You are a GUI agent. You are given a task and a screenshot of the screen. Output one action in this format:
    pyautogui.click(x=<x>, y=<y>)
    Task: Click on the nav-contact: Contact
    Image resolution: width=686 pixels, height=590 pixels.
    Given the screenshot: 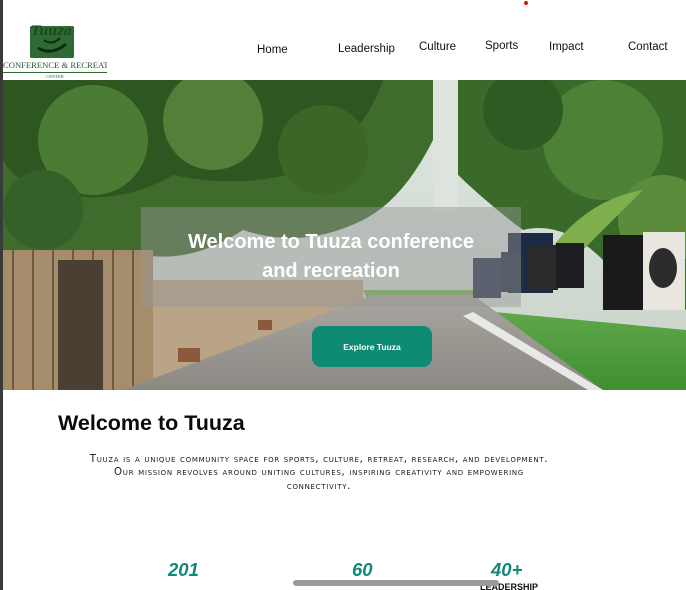 What is the action you would take?
    pyautogui.click(x=648, y=47)
    